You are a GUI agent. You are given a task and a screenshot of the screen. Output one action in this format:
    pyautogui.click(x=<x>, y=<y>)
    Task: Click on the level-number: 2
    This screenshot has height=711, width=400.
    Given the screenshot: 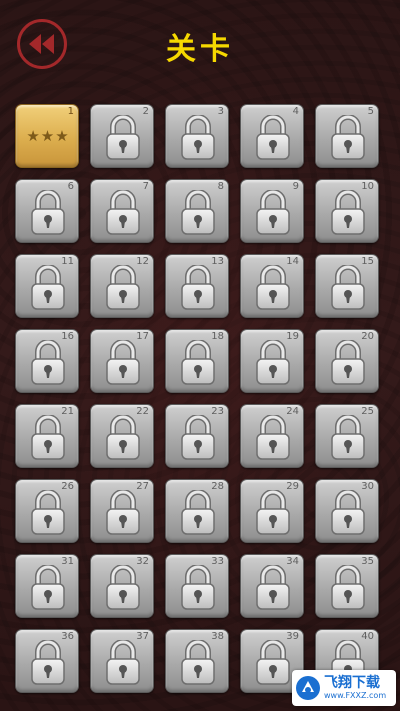 What is the action you would take?
    pyautogui.click(x=145, y=111)
    